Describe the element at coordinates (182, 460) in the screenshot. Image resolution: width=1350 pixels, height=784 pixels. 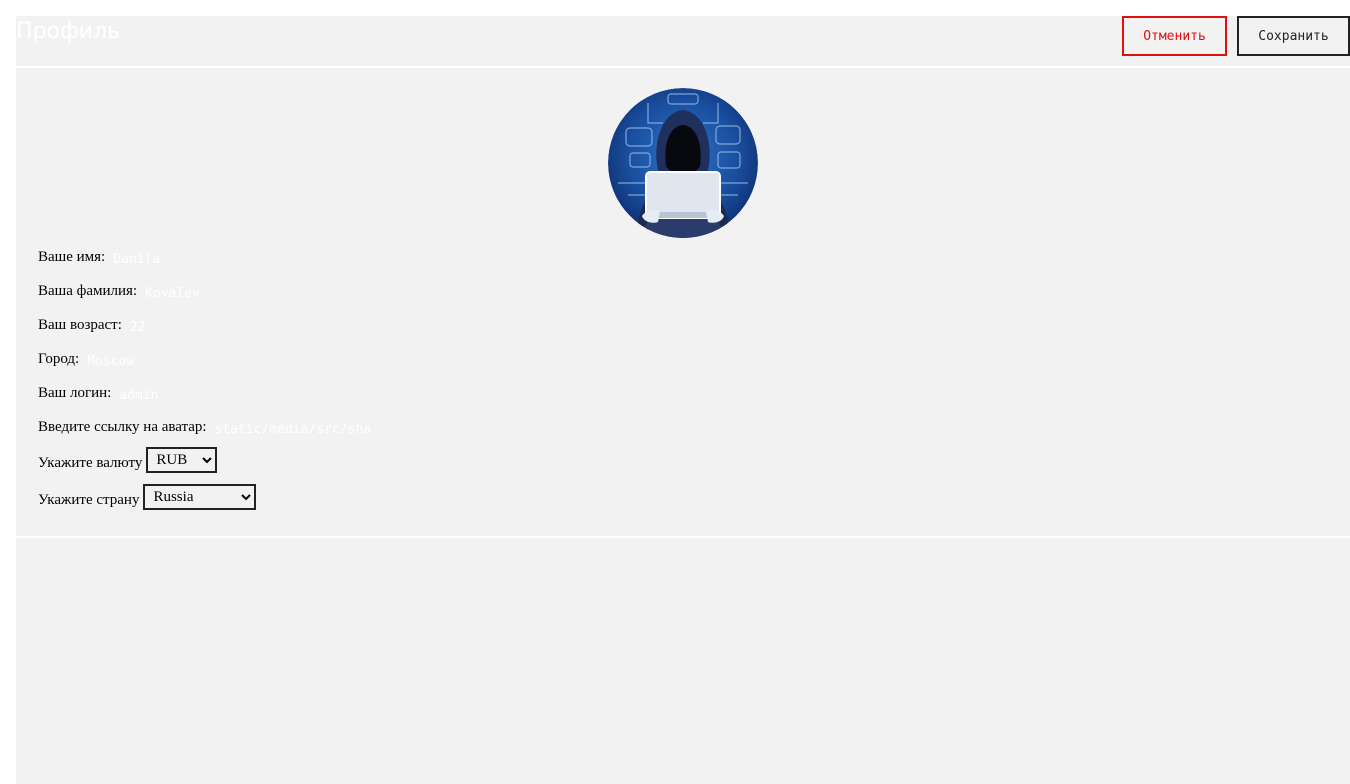
I see `currency-select: RUB` at that location.